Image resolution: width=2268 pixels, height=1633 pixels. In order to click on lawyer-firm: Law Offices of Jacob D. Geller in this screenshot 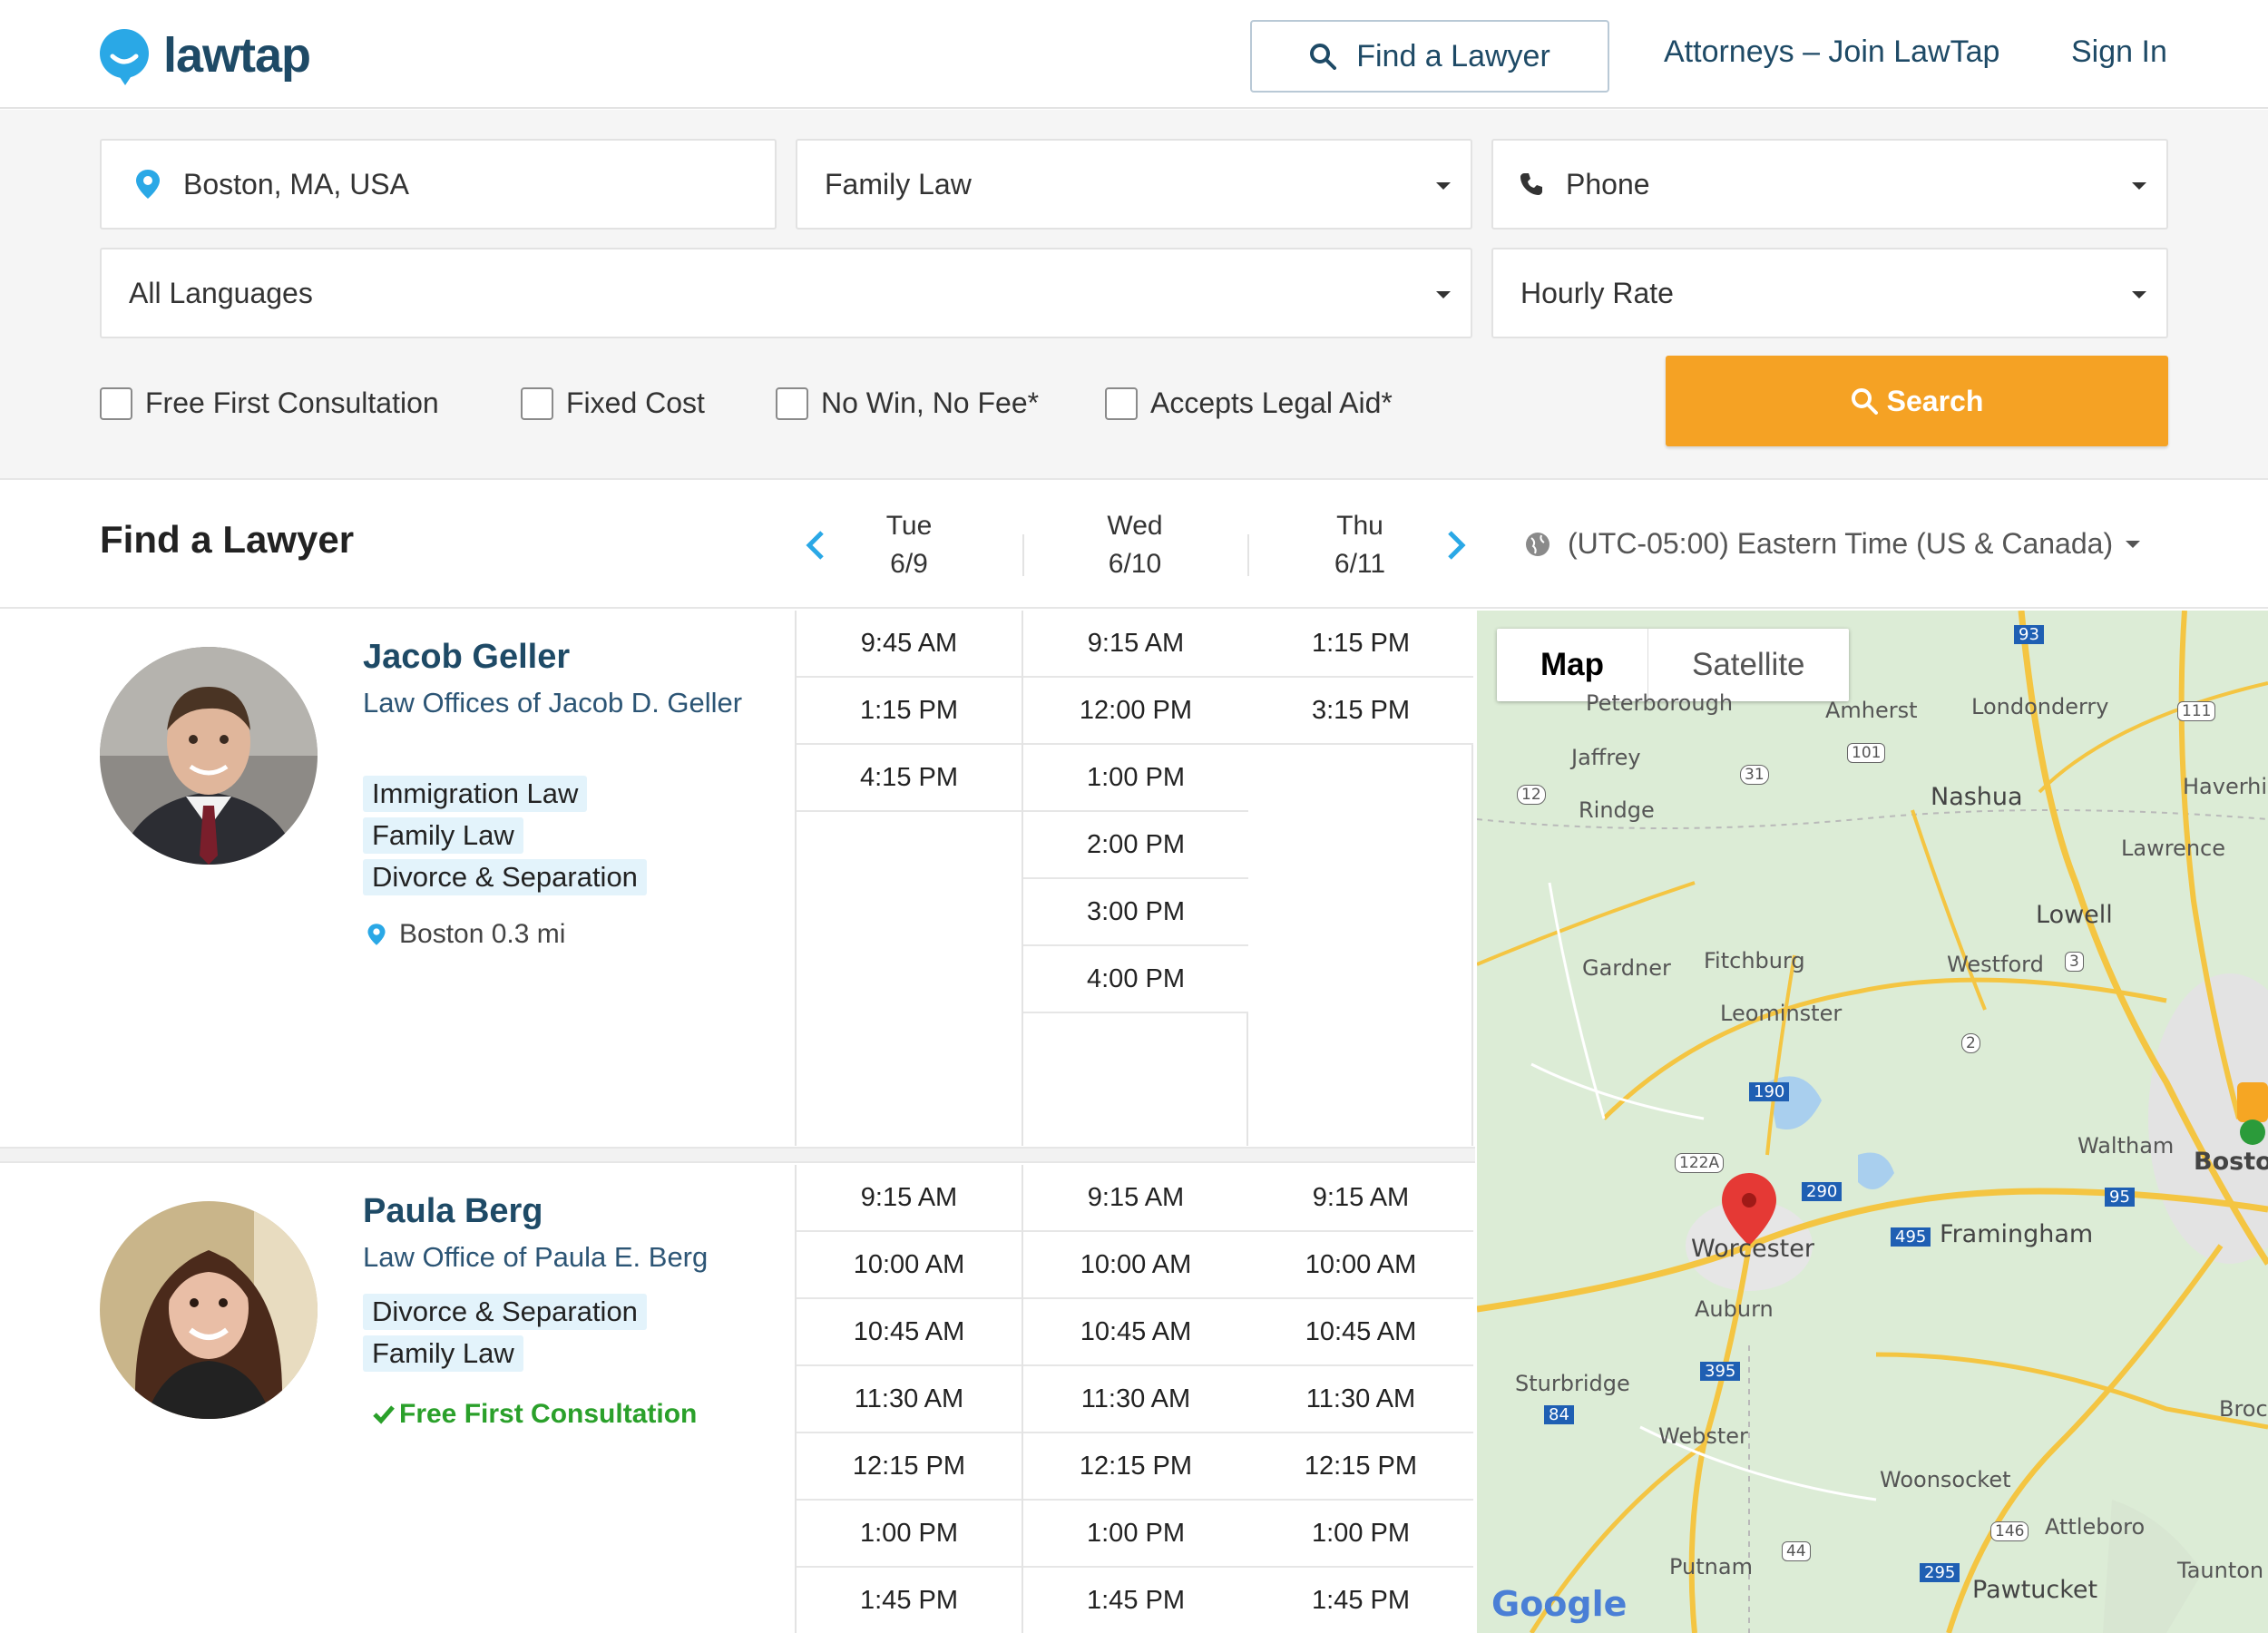, I will do `click(554, 703)`.